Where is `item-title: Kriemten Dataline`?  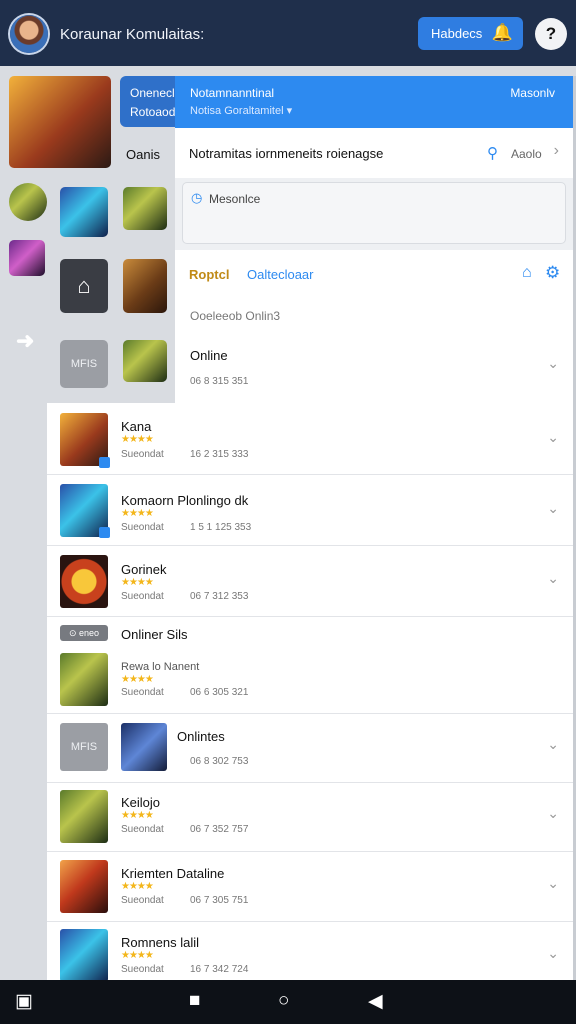
item-title: Kriemten Dataline is located at coordinates (173, 873).